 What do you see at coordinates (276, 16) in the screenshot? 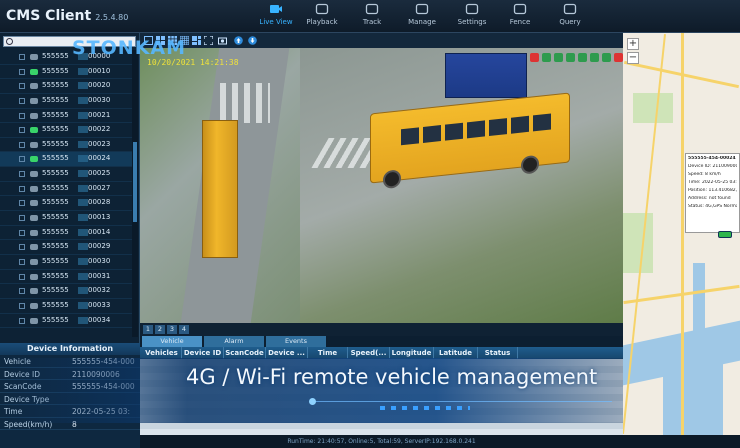
I see `nav-live-view: Live View` at bounding box center [276, 16].